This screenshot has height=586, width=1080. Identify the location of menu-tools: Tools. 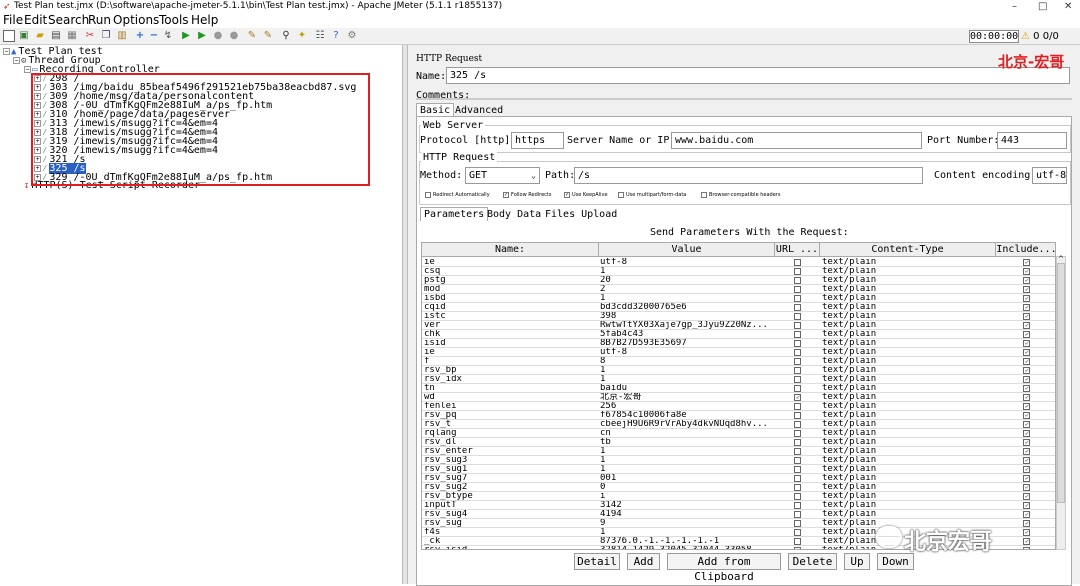
(174, 20).